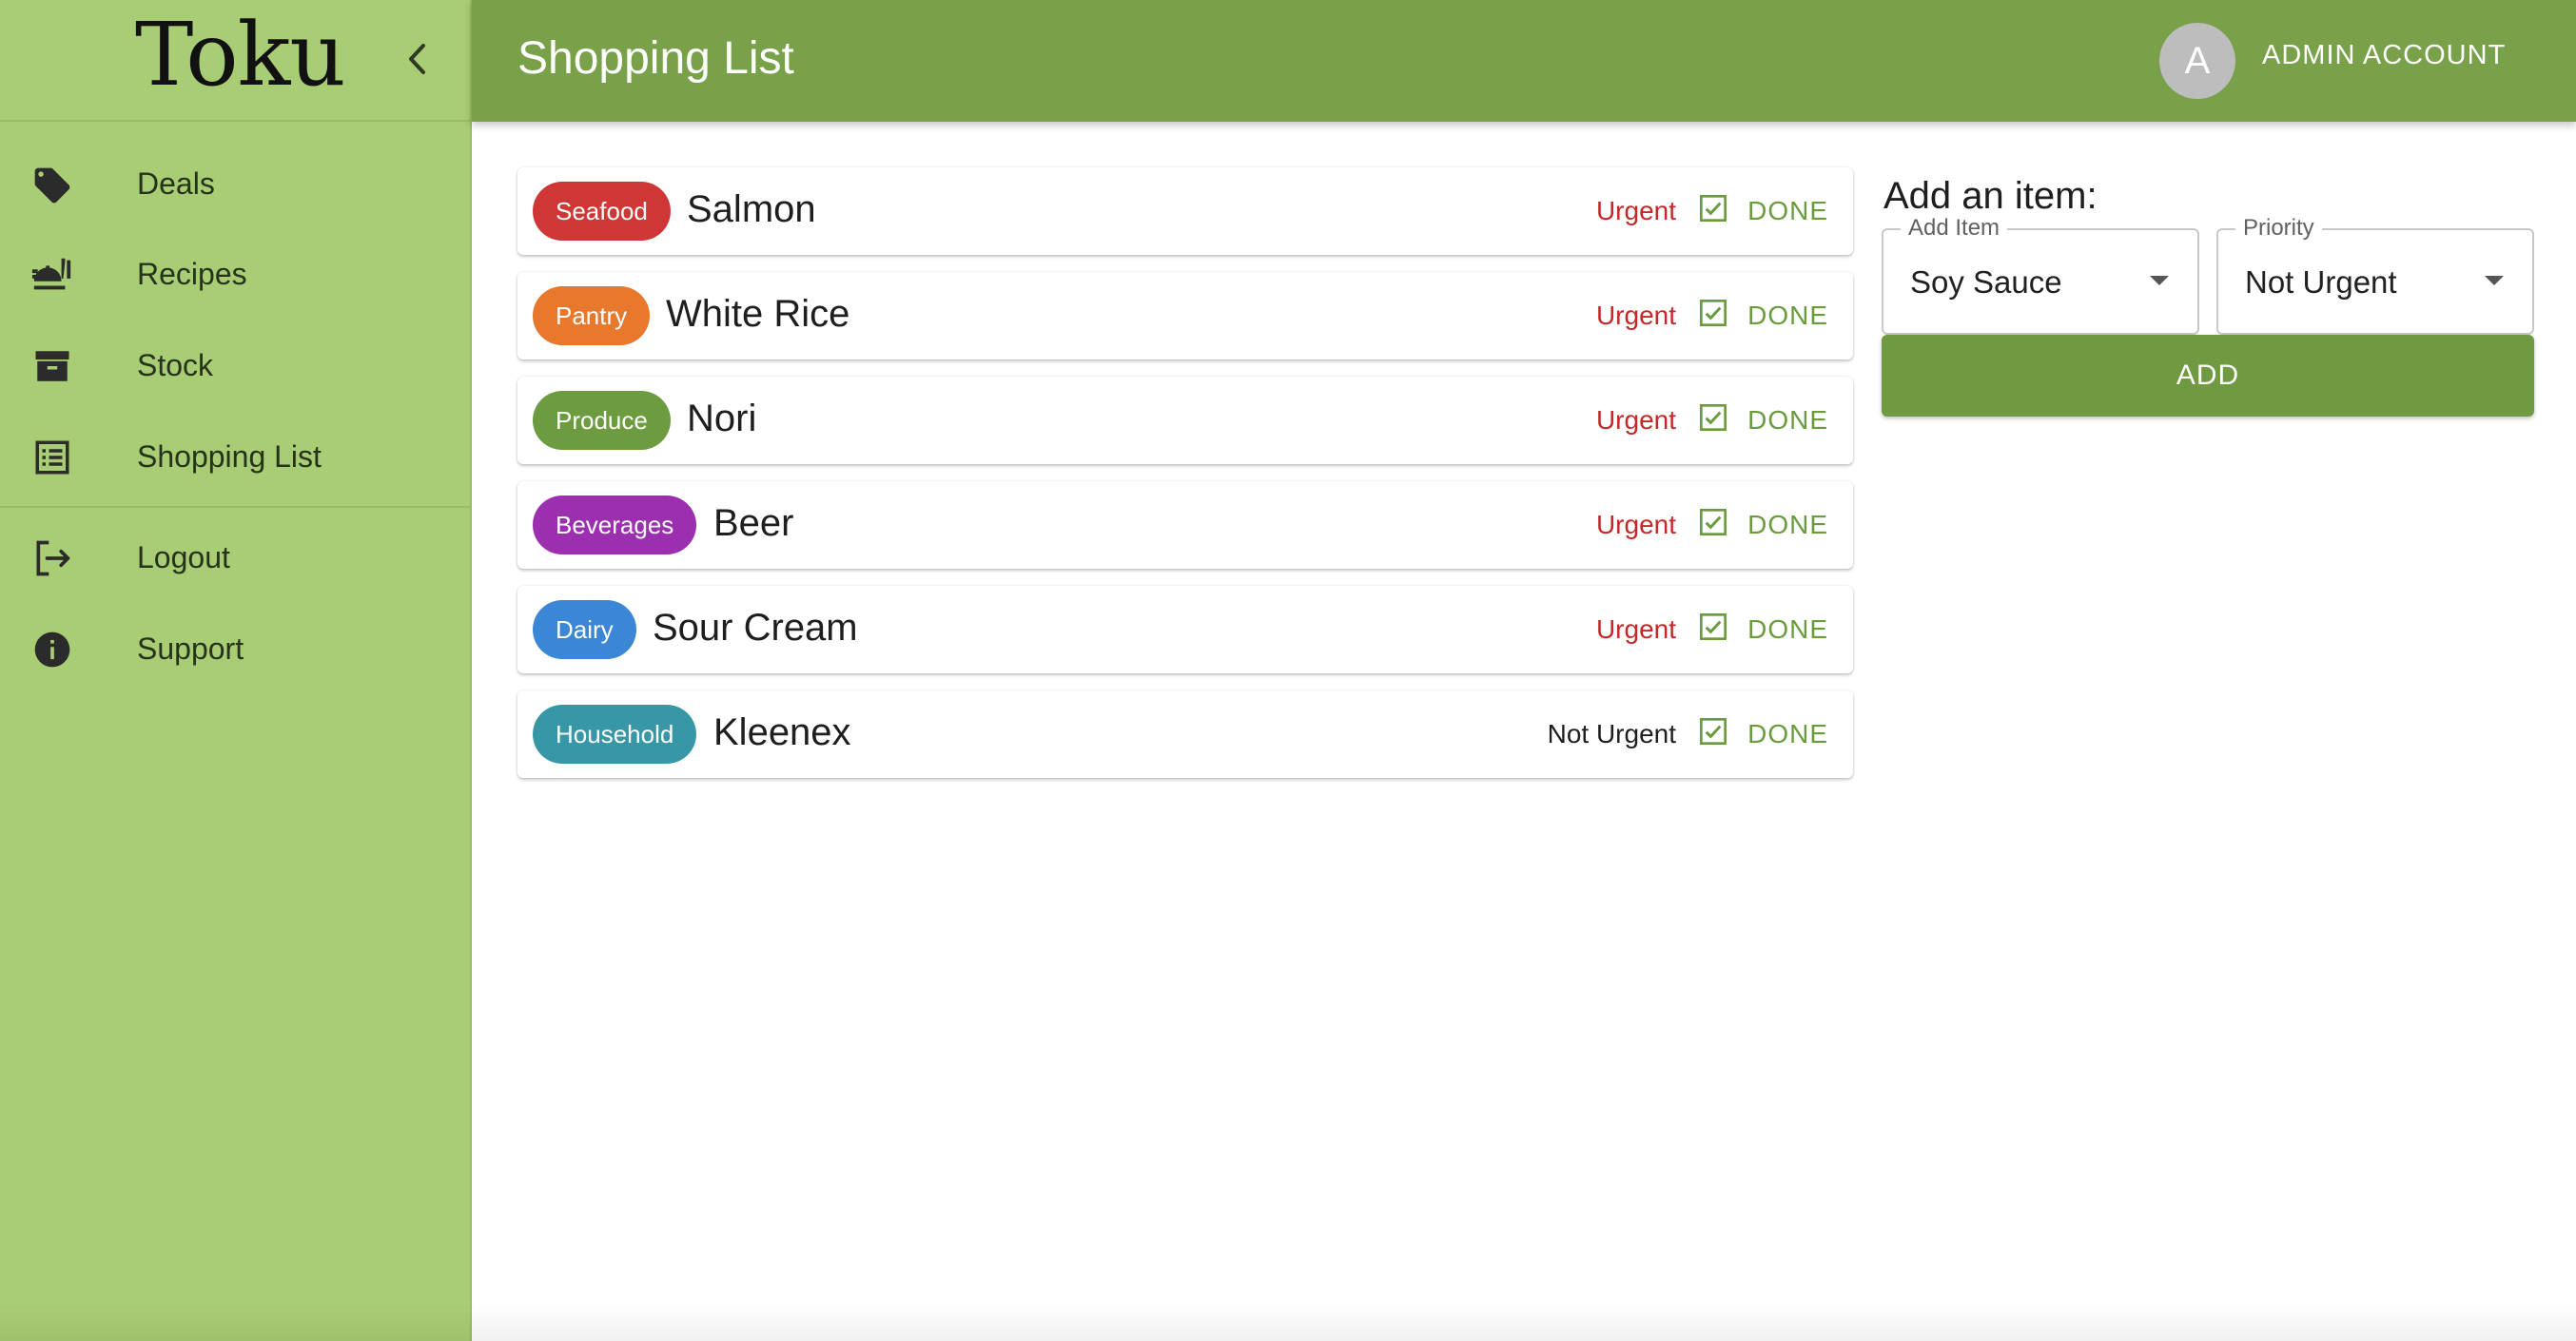  I want to click on item-name: White Rice, so click(758, 314).